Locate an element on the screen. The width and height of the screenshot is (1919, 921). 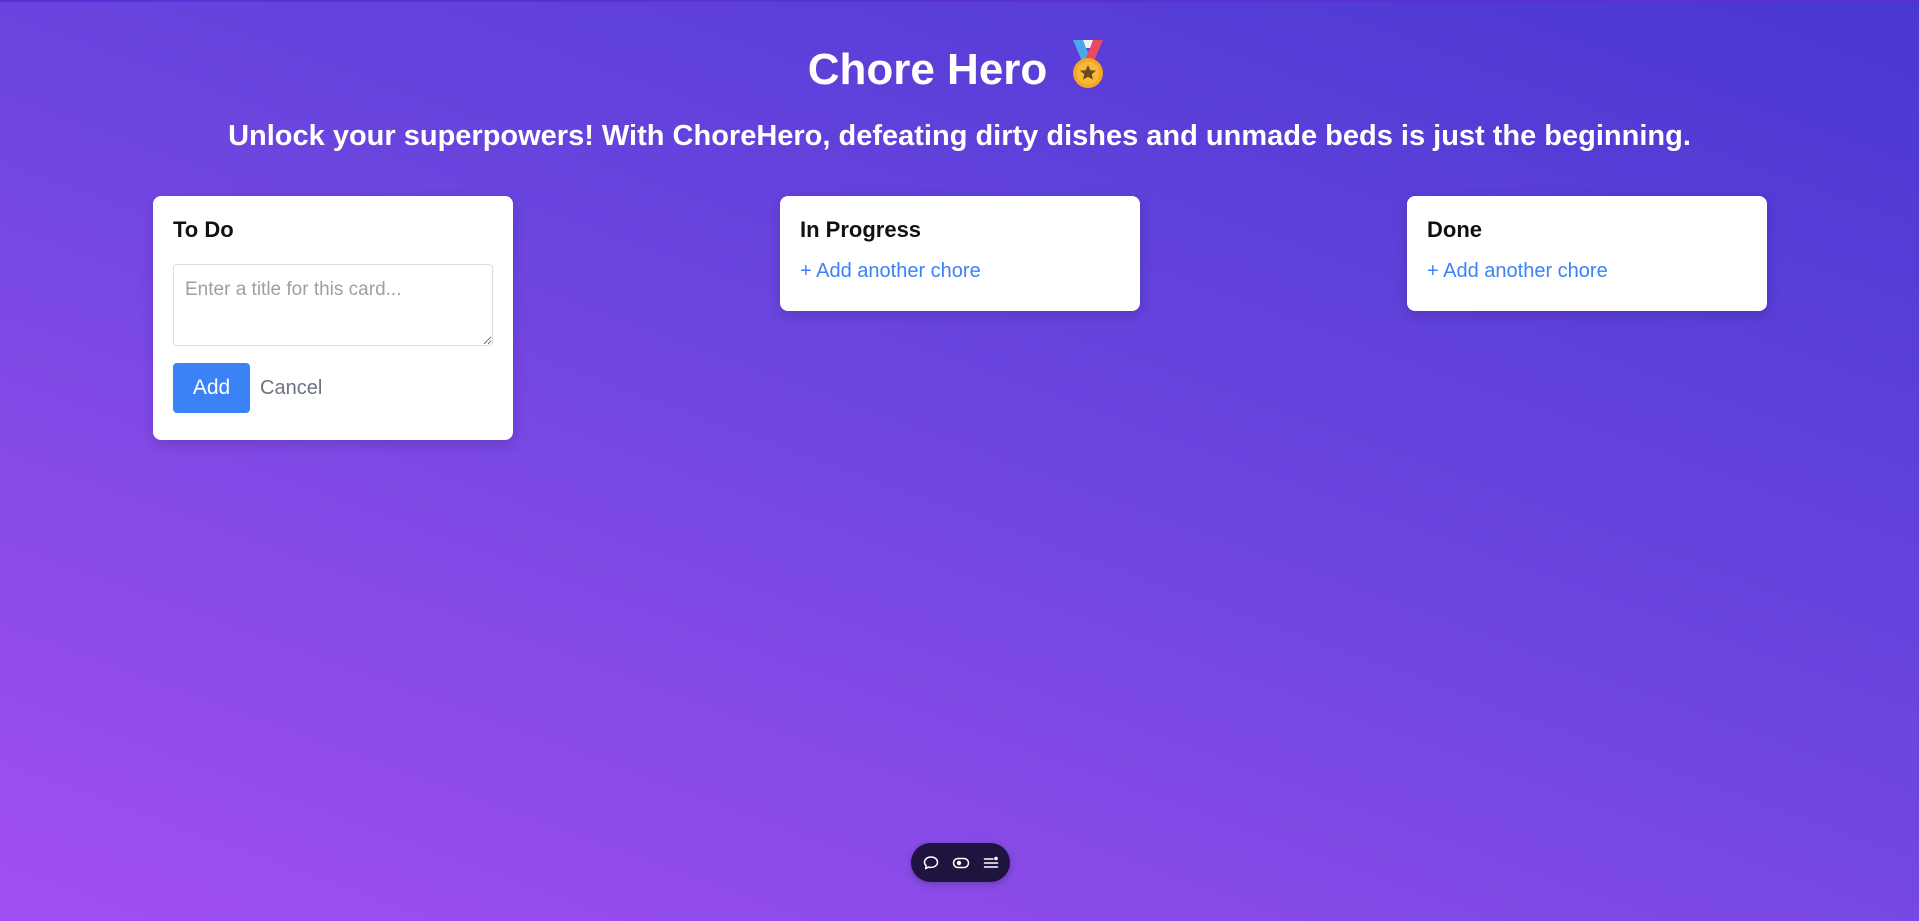
column-todo: To Do Add Cancel is located at coordinates (333, 318).